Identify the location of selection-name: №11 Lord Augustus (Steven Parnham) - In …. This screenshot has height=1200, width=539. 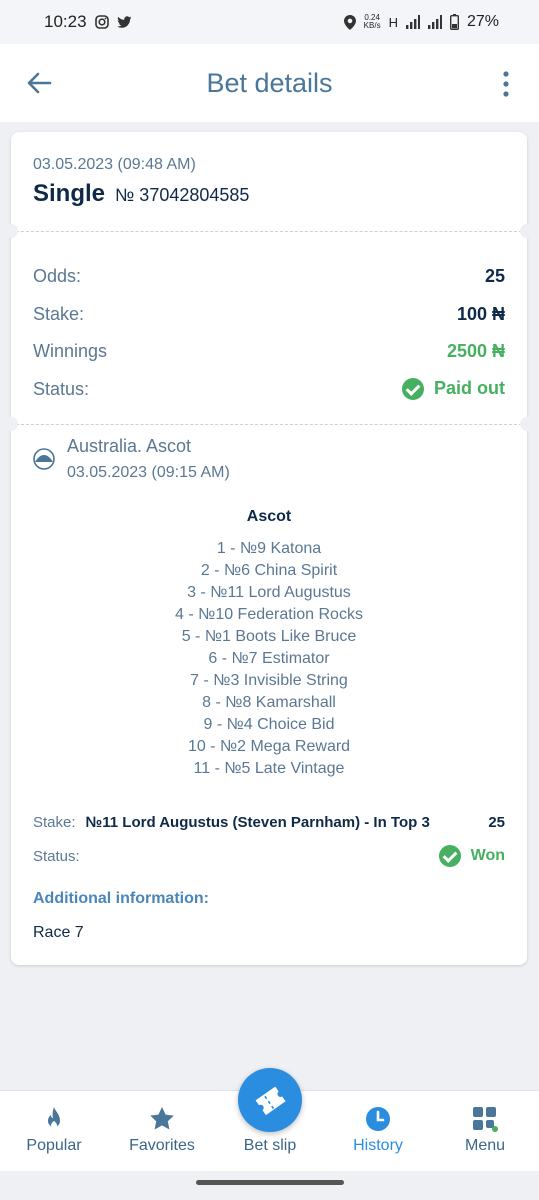
(257, 822).